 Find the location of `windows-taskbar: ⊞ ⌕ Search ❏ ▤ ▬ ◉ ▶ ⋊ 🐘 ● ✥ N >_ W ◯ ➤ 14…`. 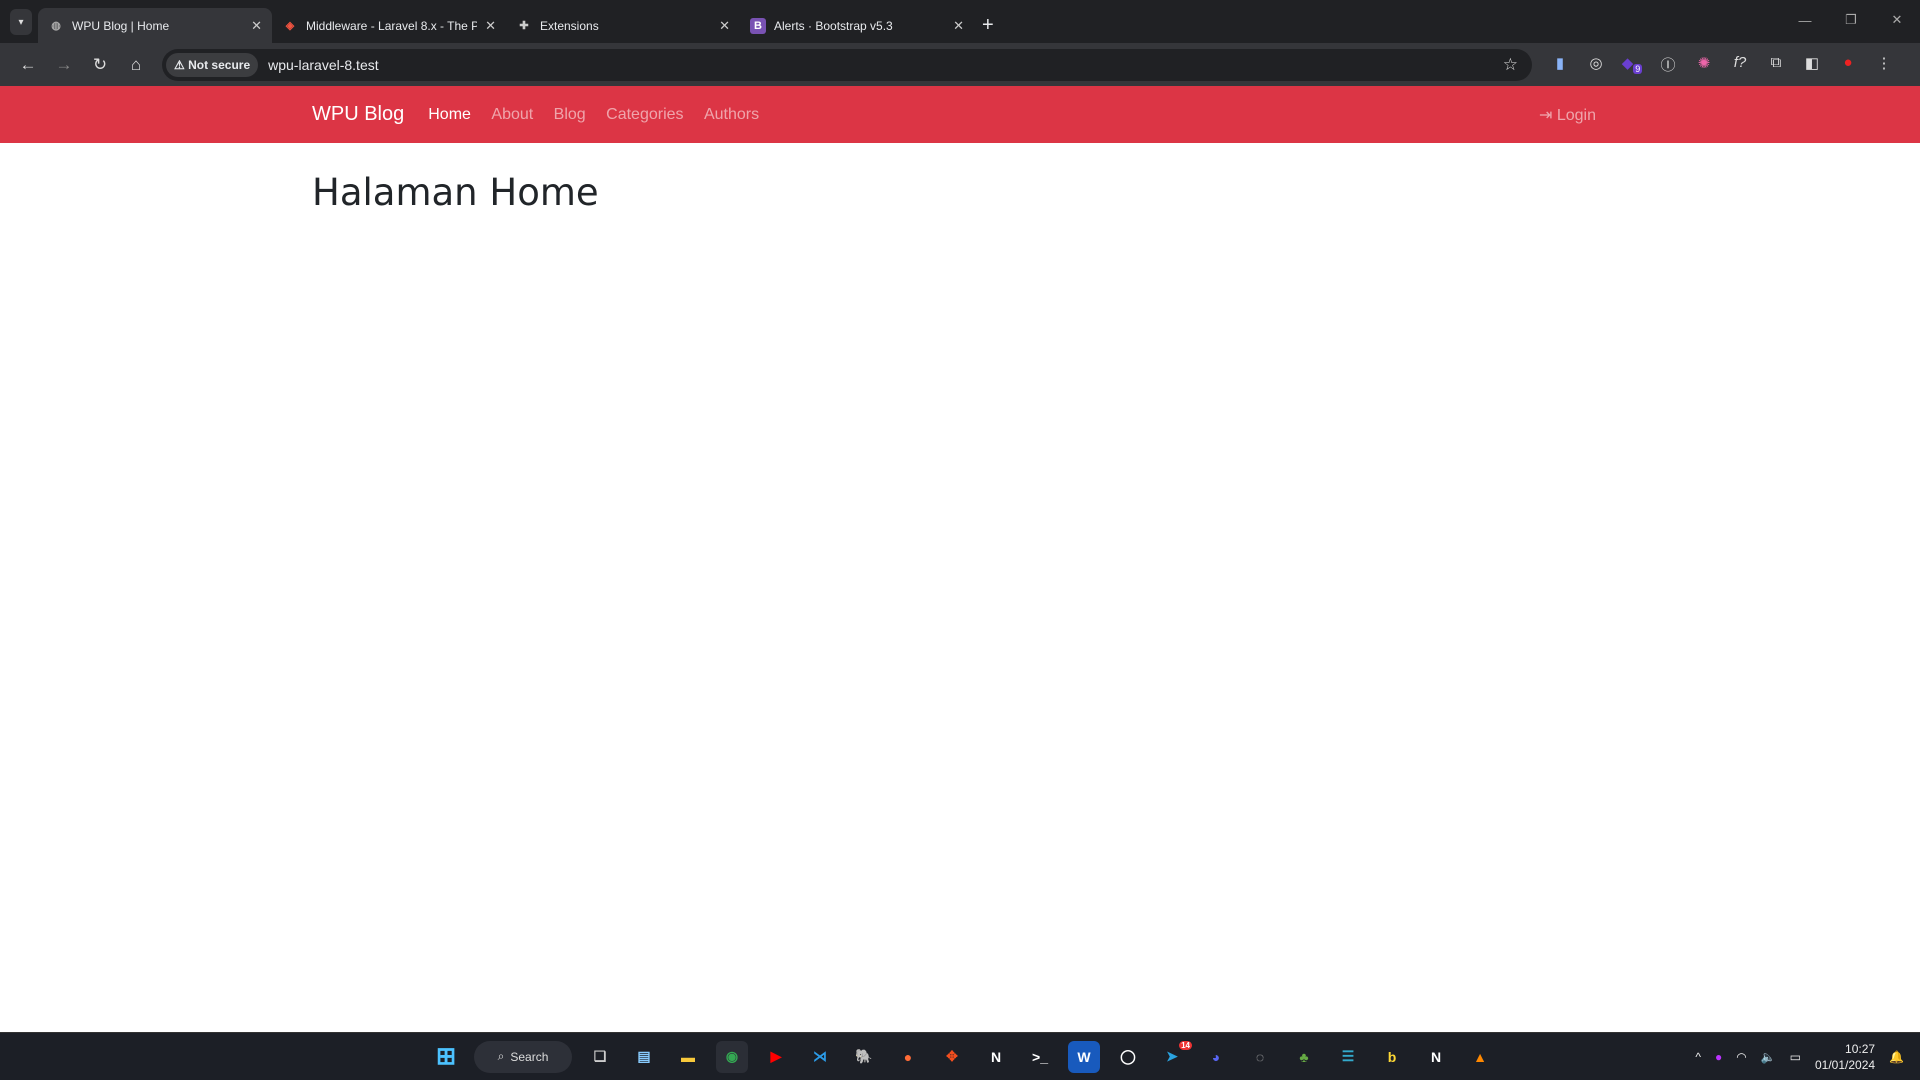

windows-taskbar: ⊞ ⌕ Search ❏ ▤ ▬ ◉ ▶ ⋊ 🐘 ● ✥ N >_ W ◯ ➤ 14… is located at coordinates (960, 1056).